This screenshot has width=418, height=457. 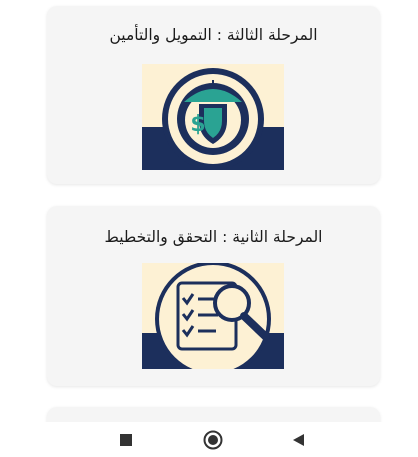 What do you see at coordinates (126, 439) in the screenshot?
I see `recents-square-icon` at bounding box center [126, 439].